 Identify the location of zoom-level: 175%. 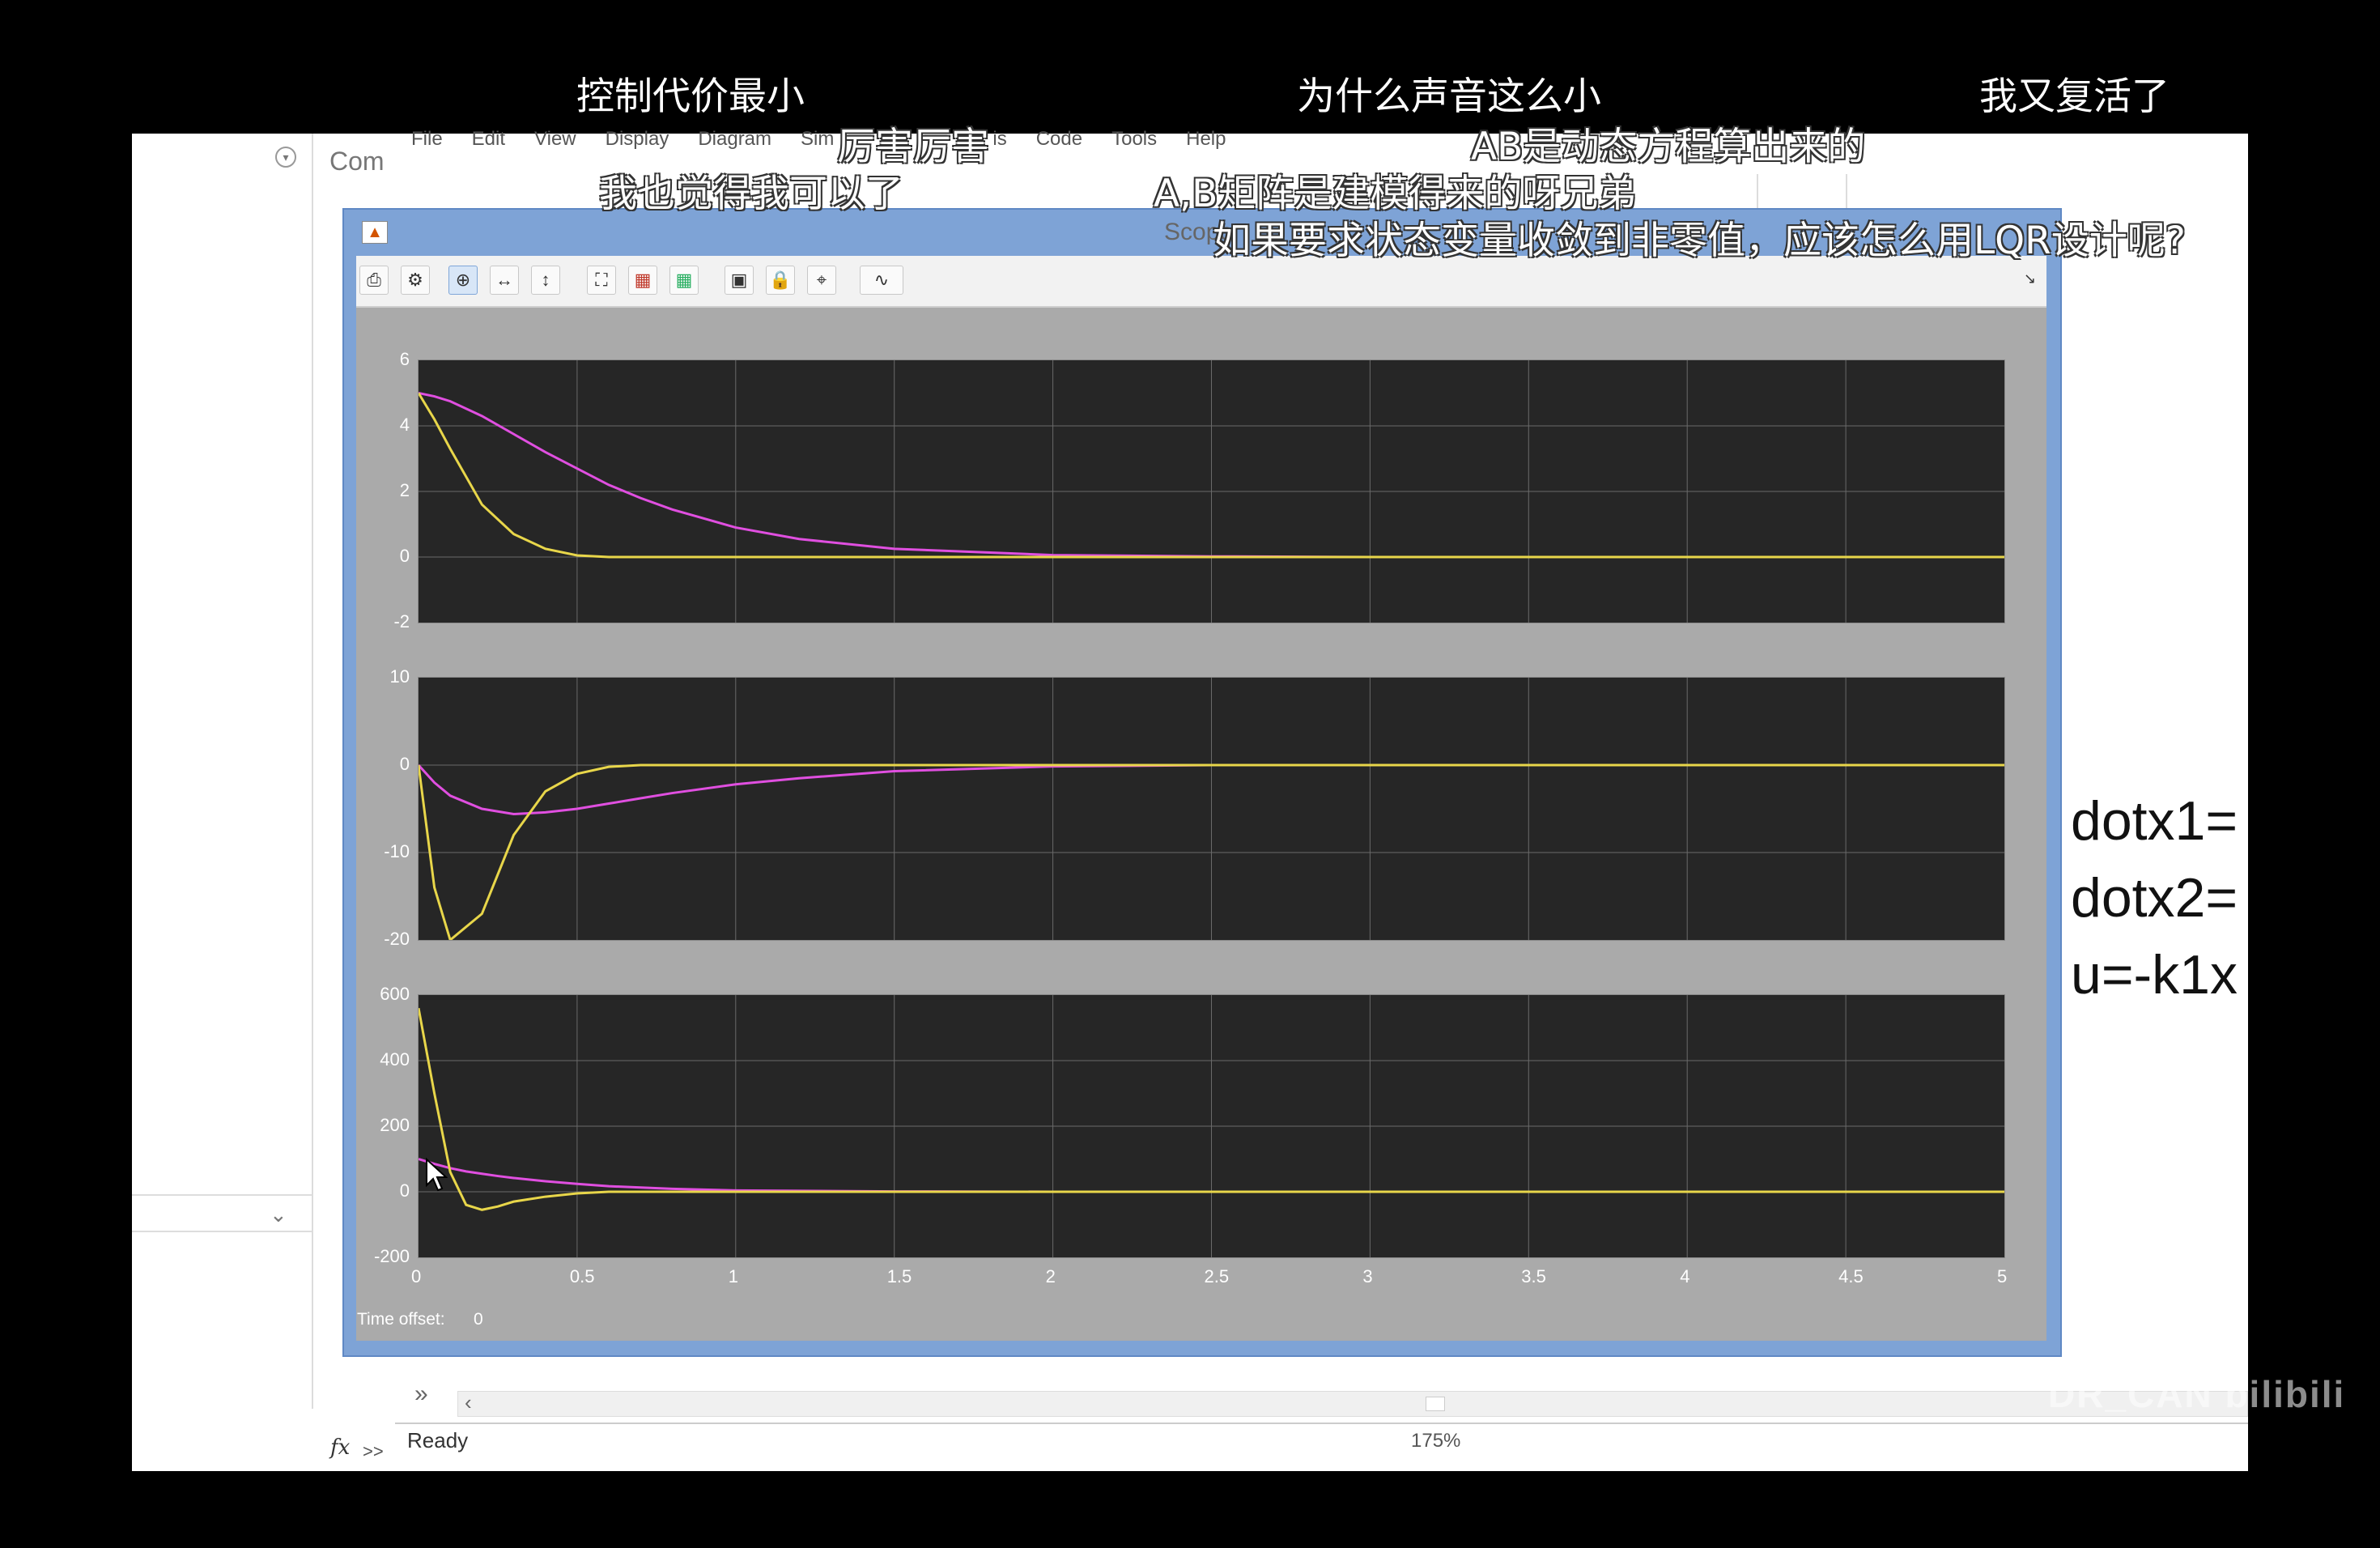
(1436, 1441).